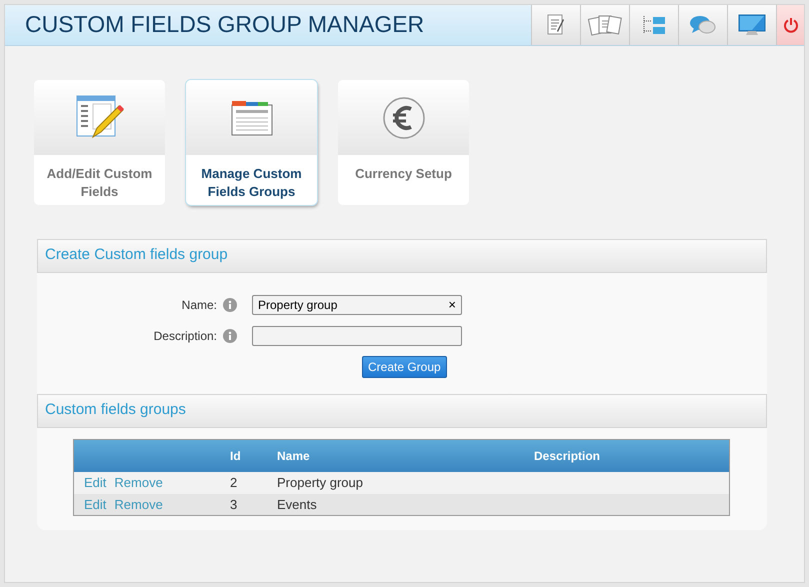  Describe the element at coordinates (251, 142) in the screenshot. I see `menu-tile: Manage Custom Fields Groups` at that location.